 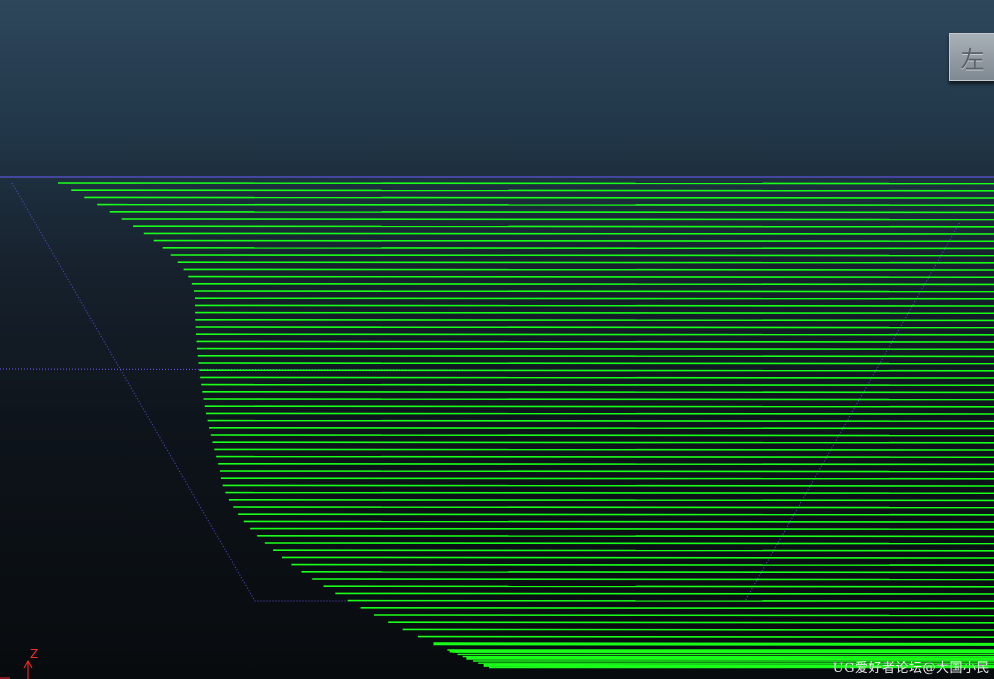 I want to click on forum-watermark: UG爱好者论坛@大国小民, so click(x=911, y=668).